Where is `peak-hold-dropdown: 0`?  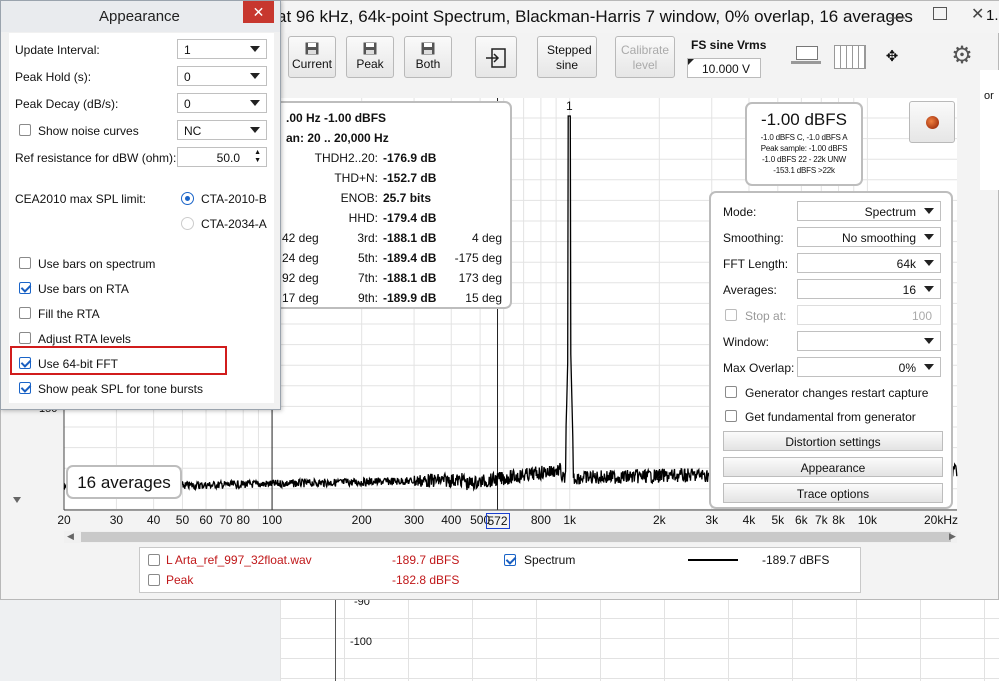 peak-hold-dropdown: 0 is located at coordinates (222, 76).